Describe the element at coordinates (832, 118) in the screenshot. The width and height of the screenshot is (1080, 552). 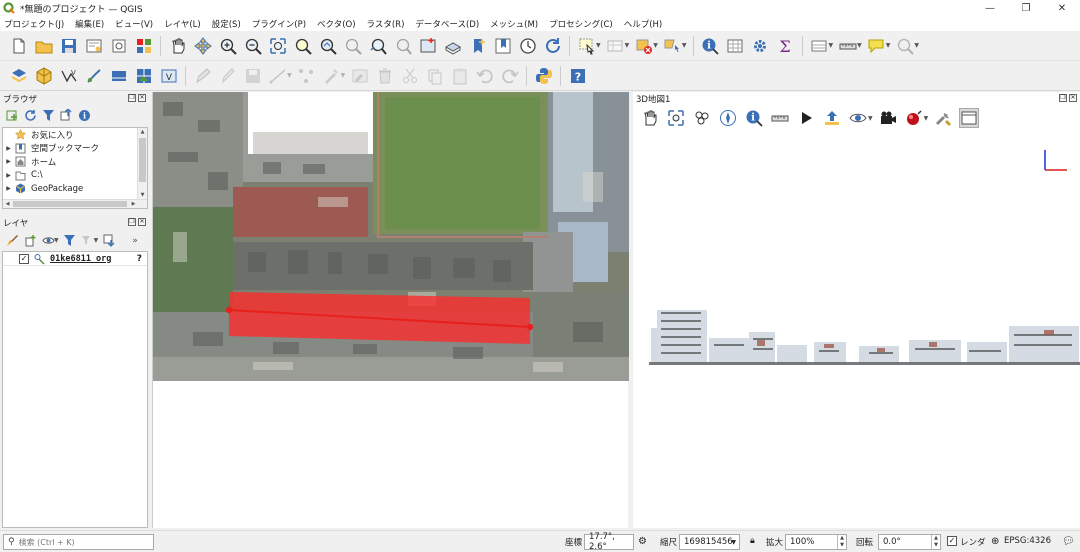
I see `3d-export-icon` at that location.